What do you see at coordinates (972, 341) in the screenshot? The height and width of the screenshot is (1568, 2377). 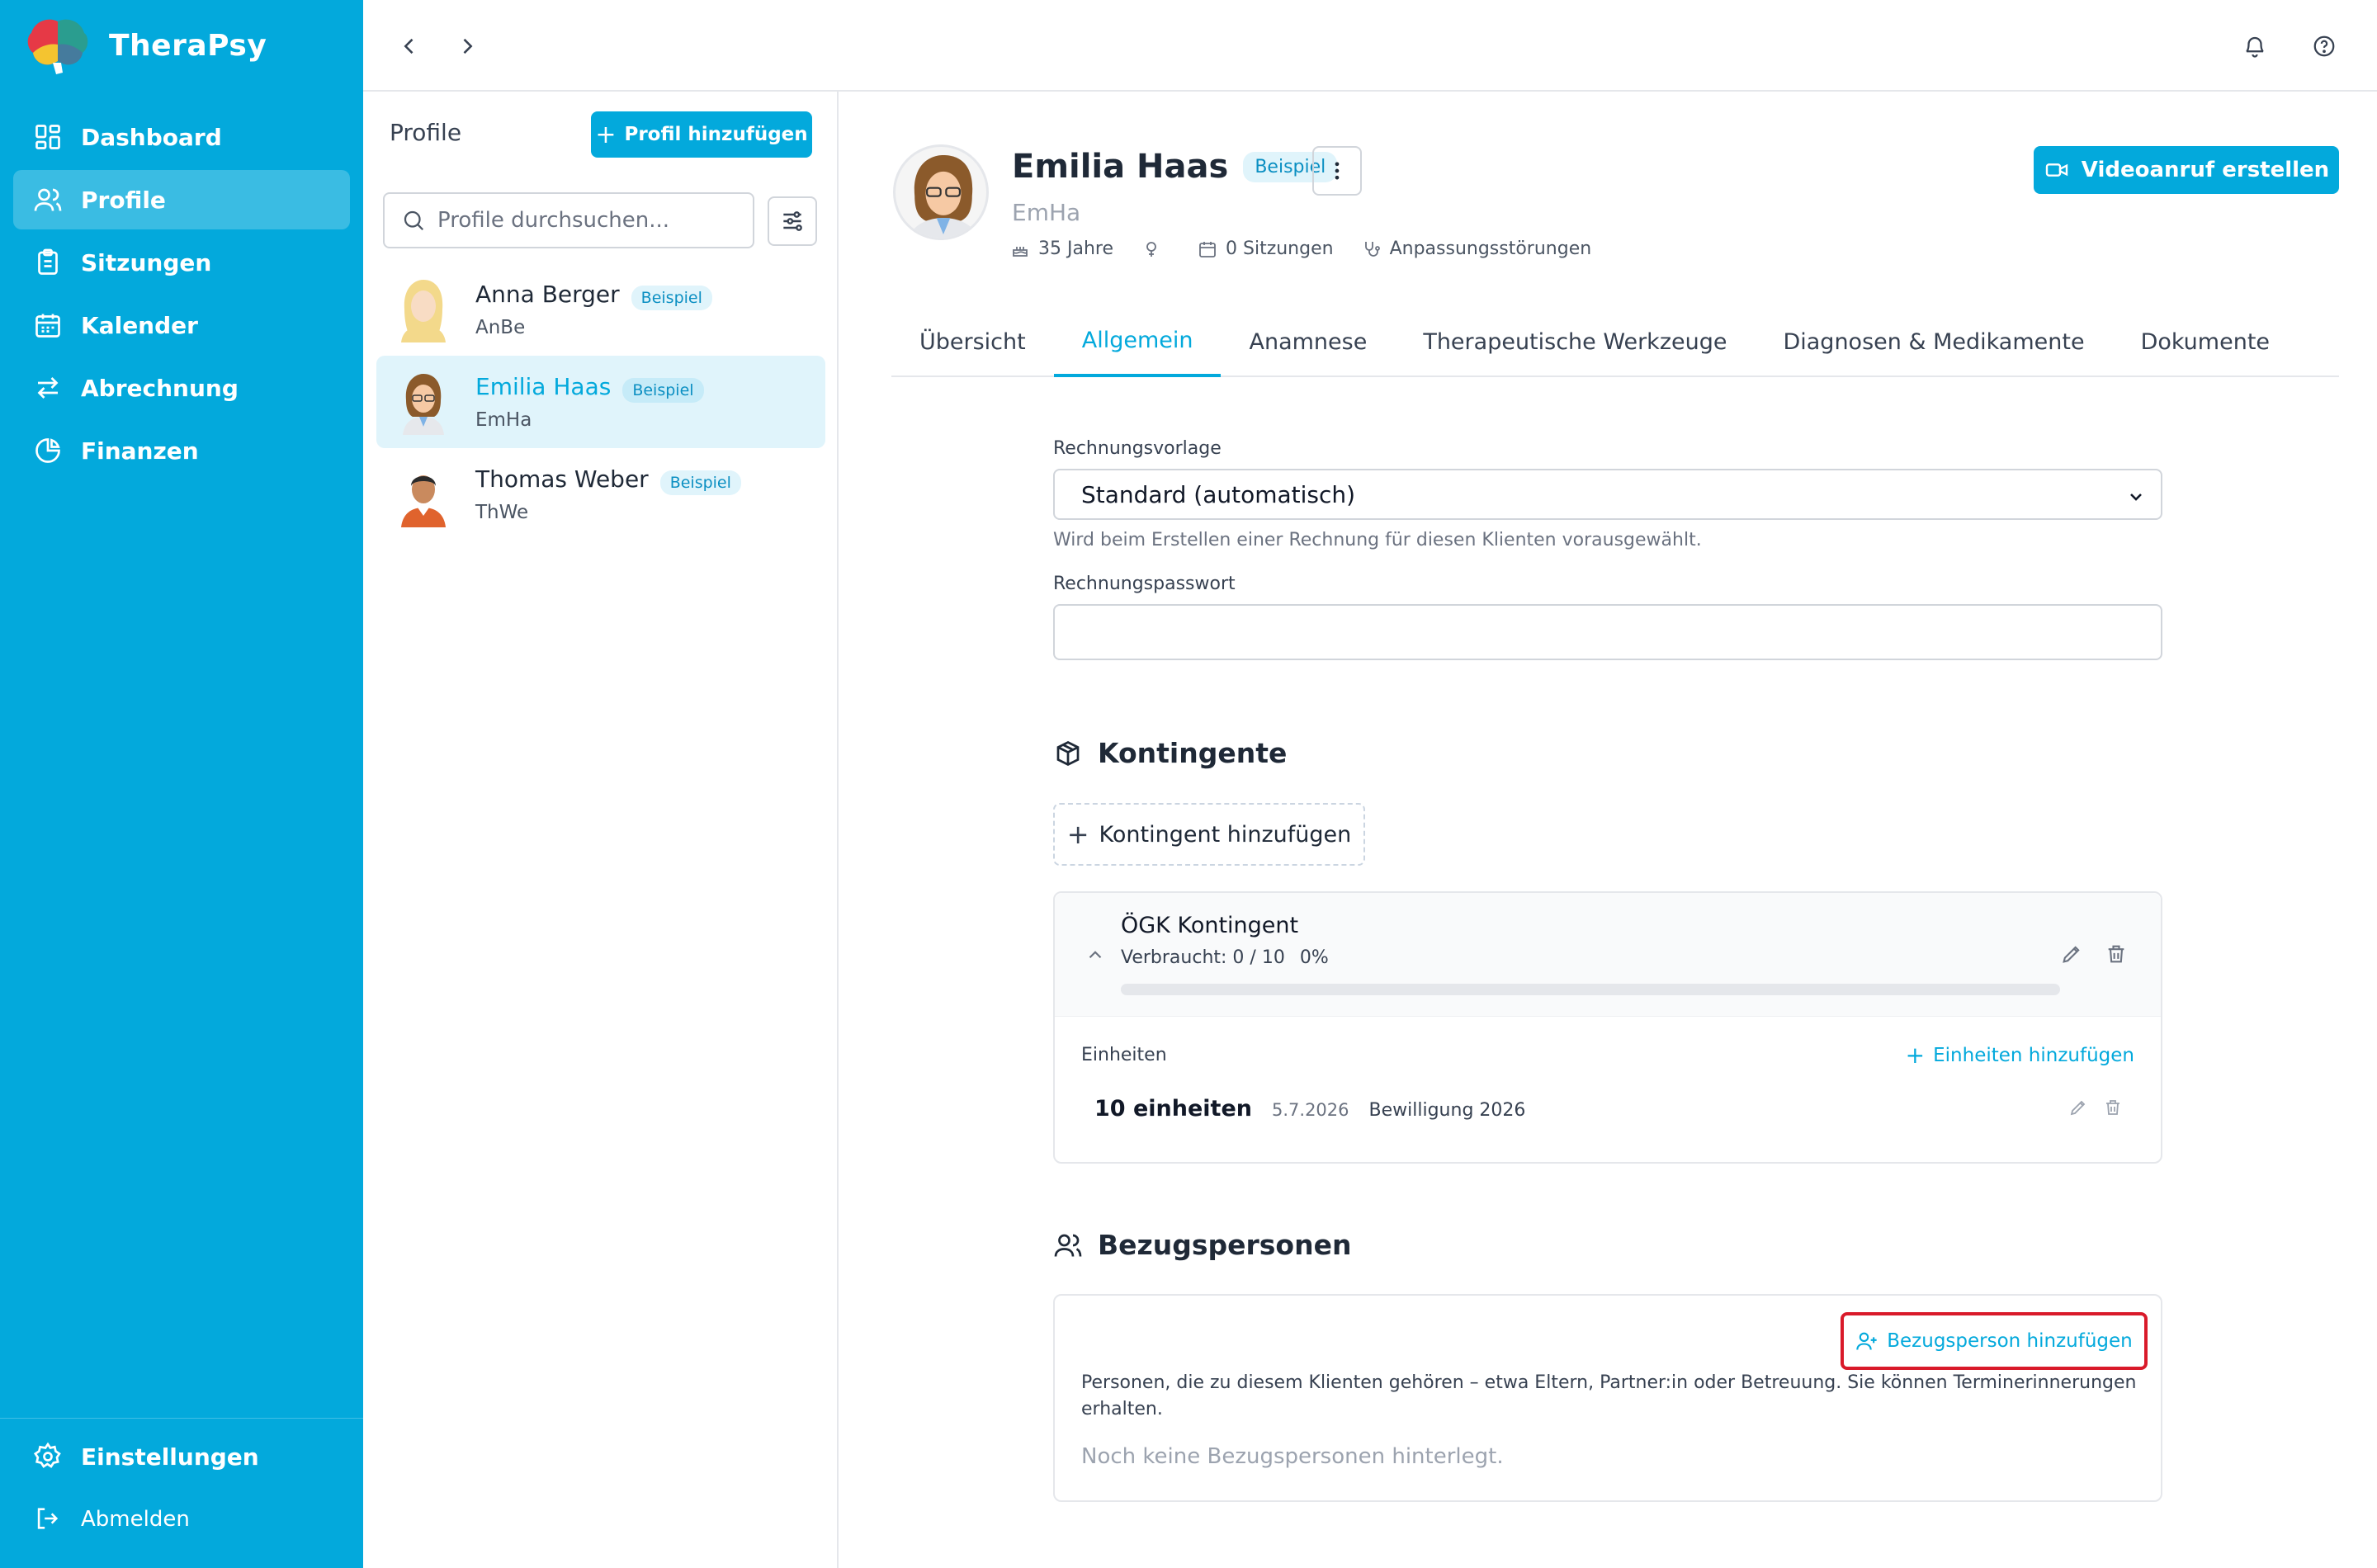 I see `tab-uebersicht: Übersicht` at bounding box center [972, 341].